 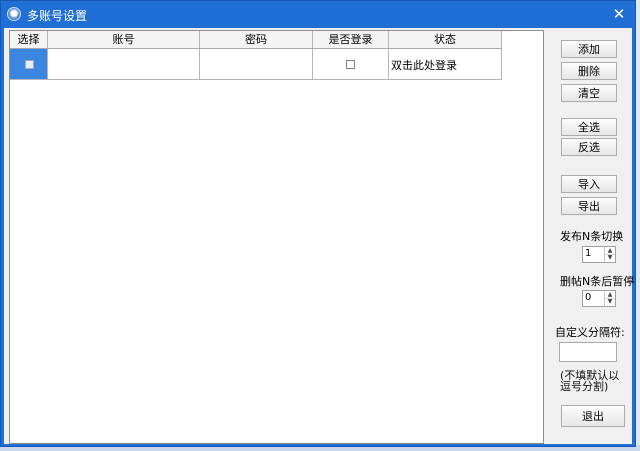 I want to click on column-header-status: 状态, so click(x=445, y=39).